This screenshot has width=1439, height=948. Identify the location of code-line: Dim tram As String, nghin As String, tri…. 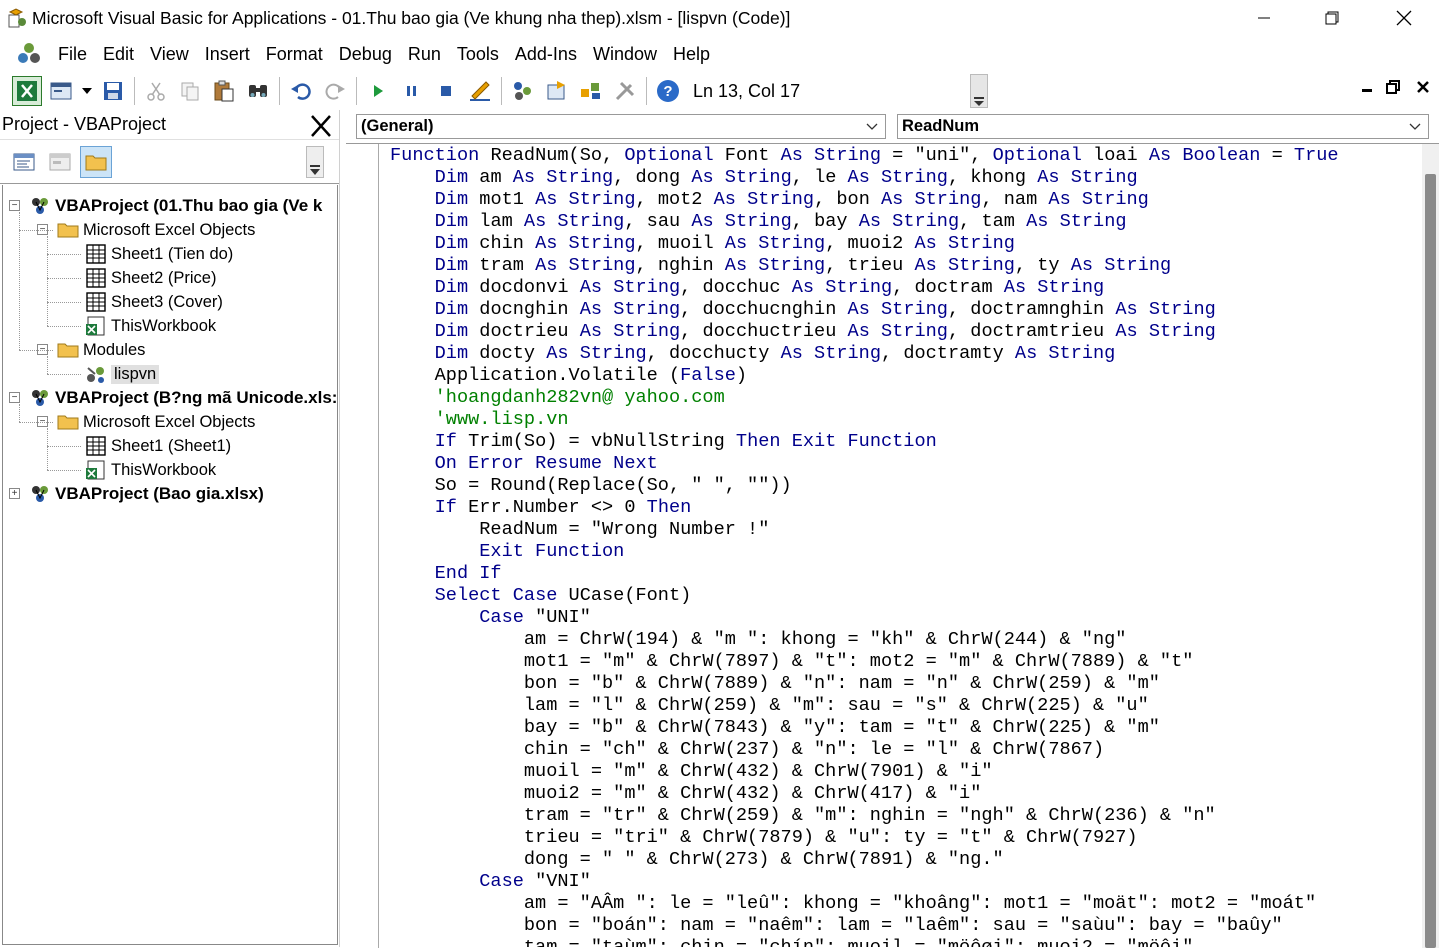
(900, 266).